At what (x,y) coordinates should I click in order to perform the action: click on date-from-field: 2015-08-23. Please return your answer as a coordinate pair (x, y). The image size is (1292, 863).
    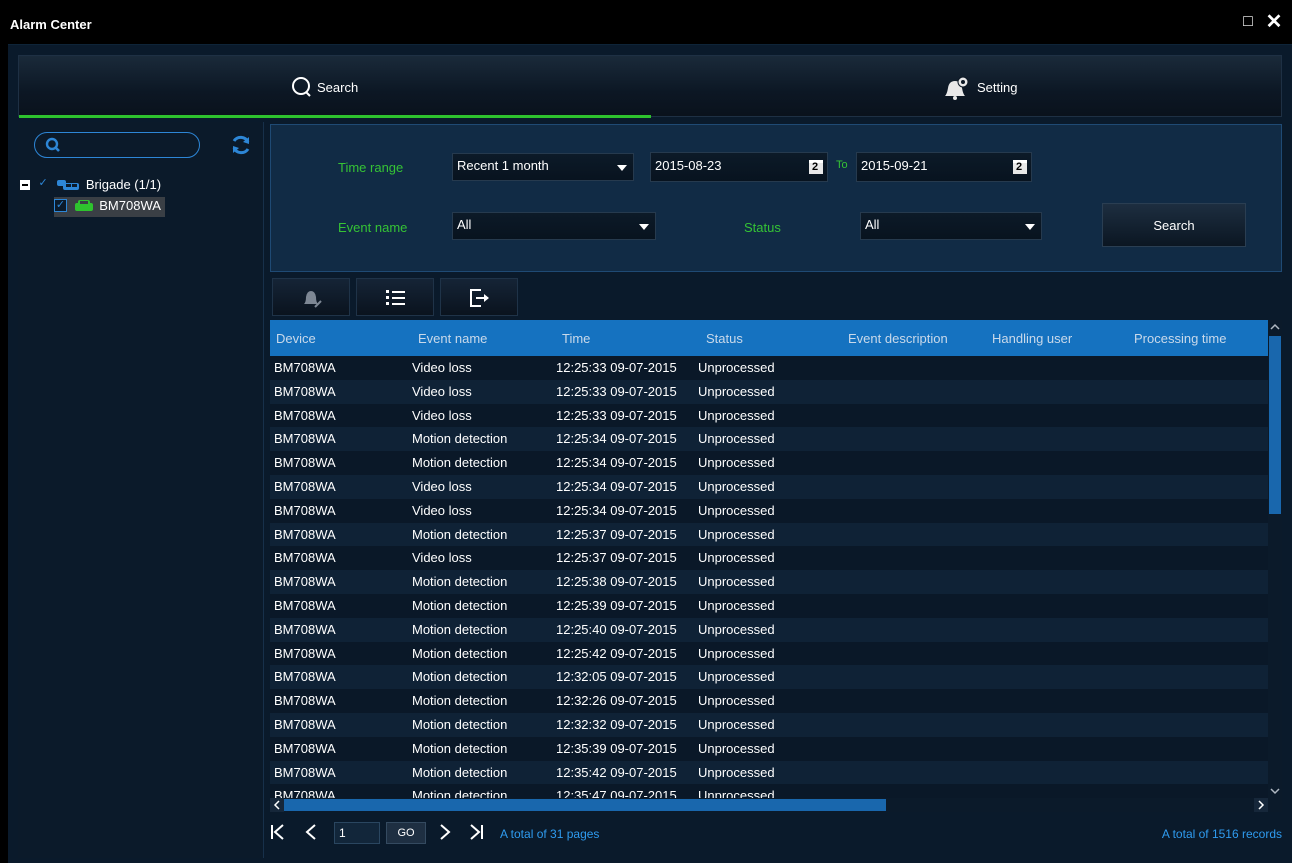
    Looking at the image, I should click on (739, 167).